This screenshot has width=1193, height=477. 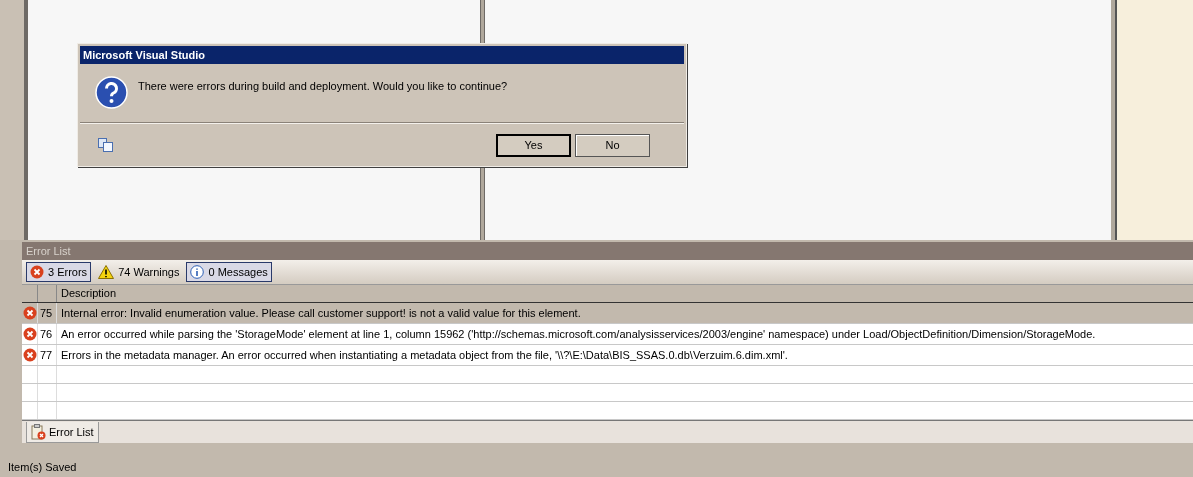 I want to click on dialog-message: There were errors during build and deployment. Would you like to continue?, so click(x=323, y=86).